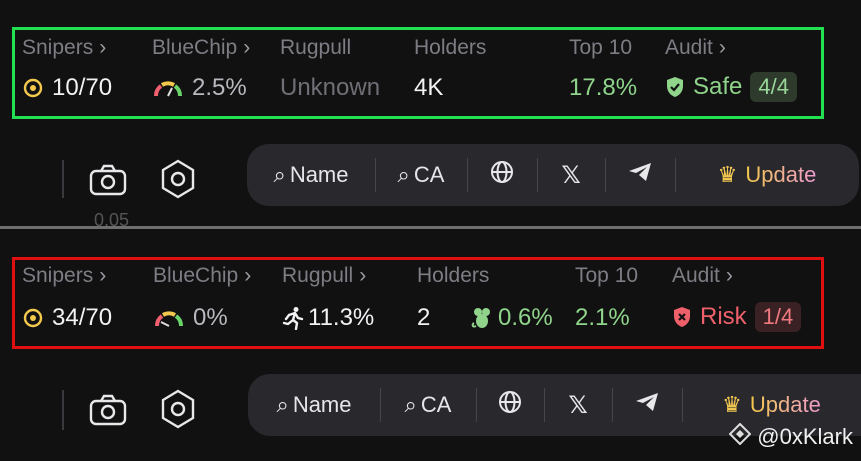 Image resolution: width=861 pixels, height=461 pixels. What do you see at coordinates (67, 318) in the screenshot?
I see `snipers-value: 34/70` at bounding box center [67, 318].